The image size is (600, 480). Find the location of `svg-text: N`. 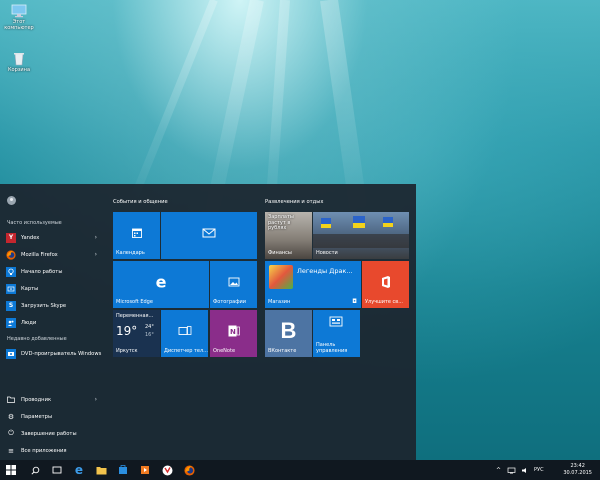

svg-text: N is located at coordinates (233, 332).